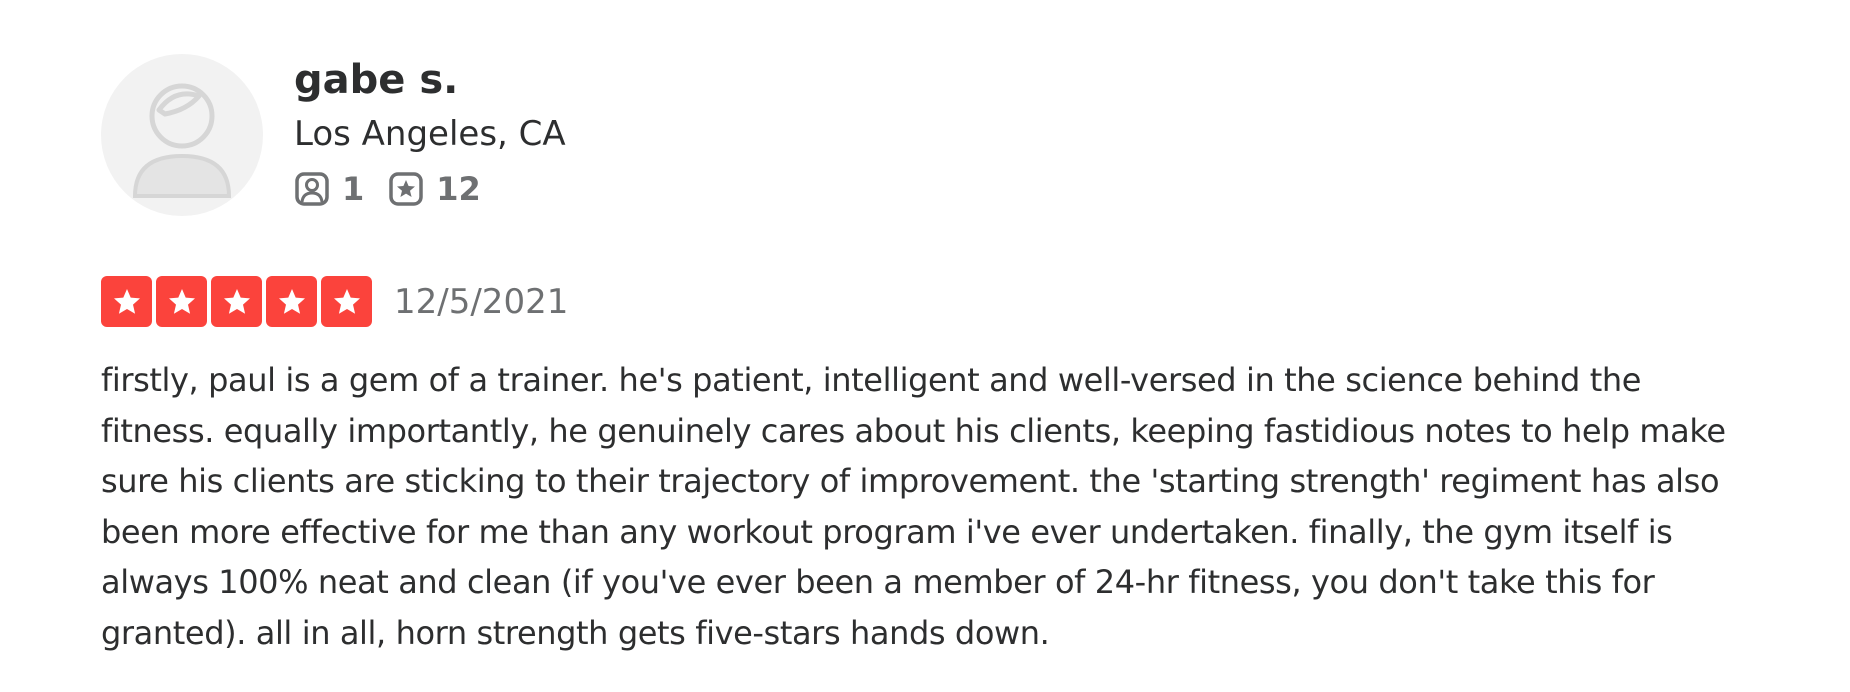 This screenshot has height=692, width=1850. I want to click on friends-count: 1, so click(353, 189).